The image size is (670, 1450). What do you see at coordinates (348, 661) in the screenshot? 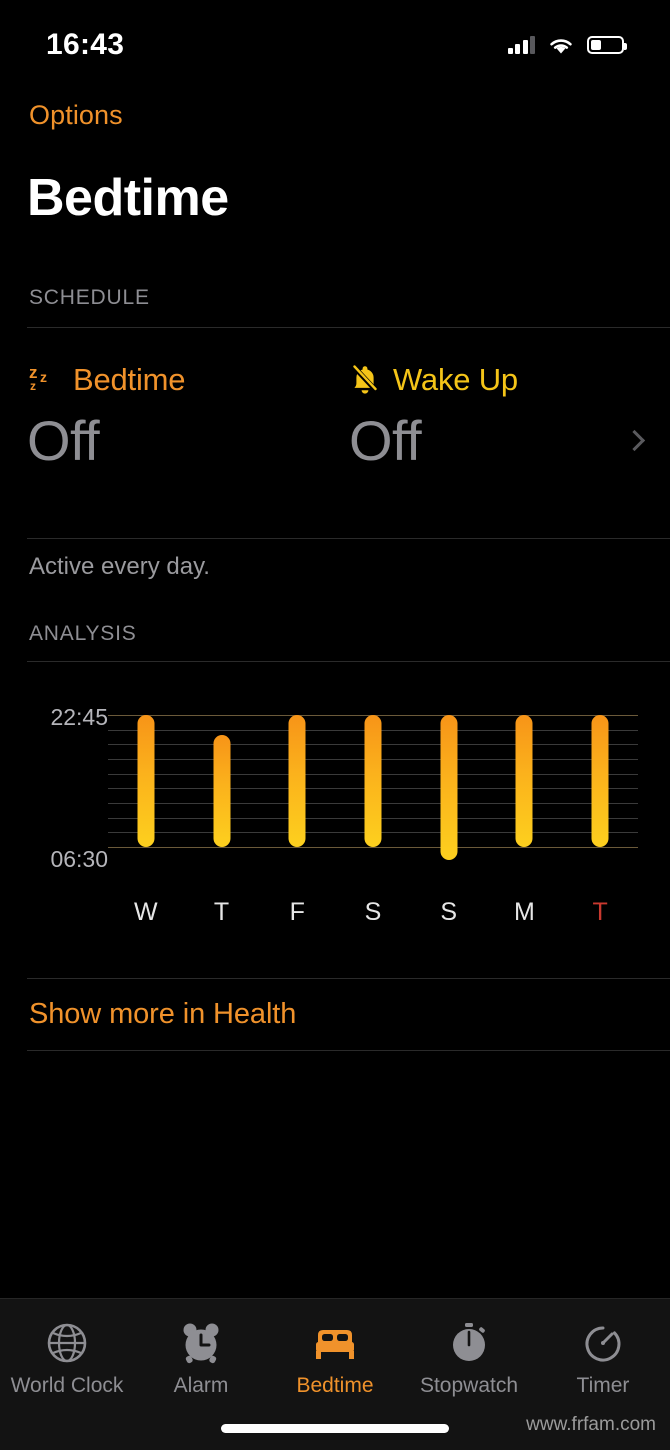
I see `divider-analysis-top` at bounding box center [348, 661].